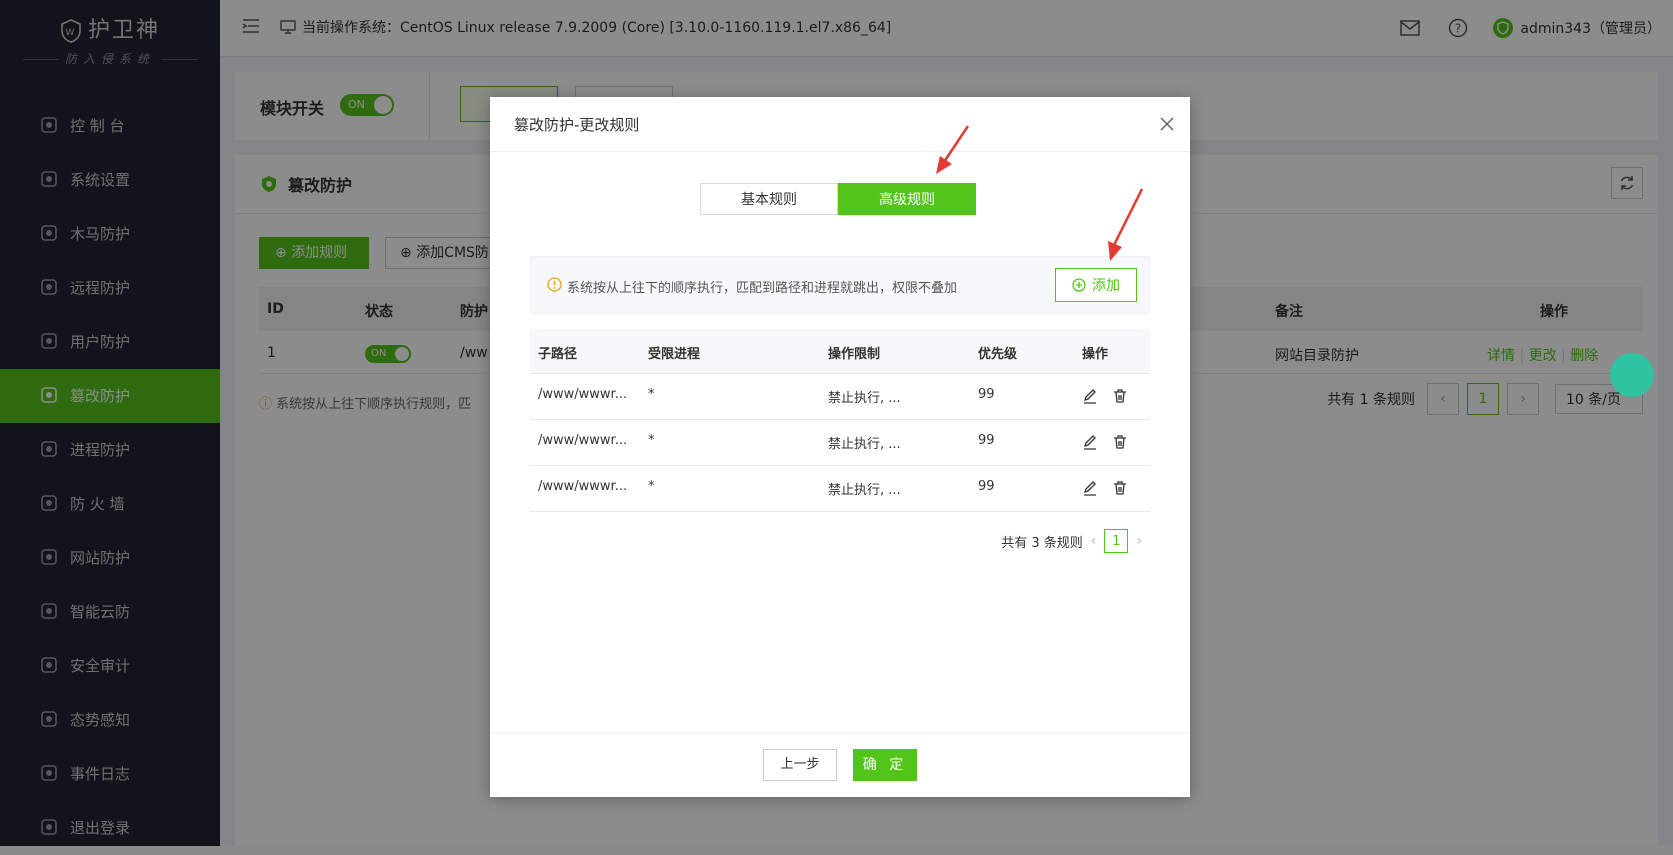 Image resolution: width=1673 pixels, height=855 pixels. What do you see at coordinates (558, 354) in the screenshot?
I see `col-subpath: 子路径` at bounding box center [558, 354].